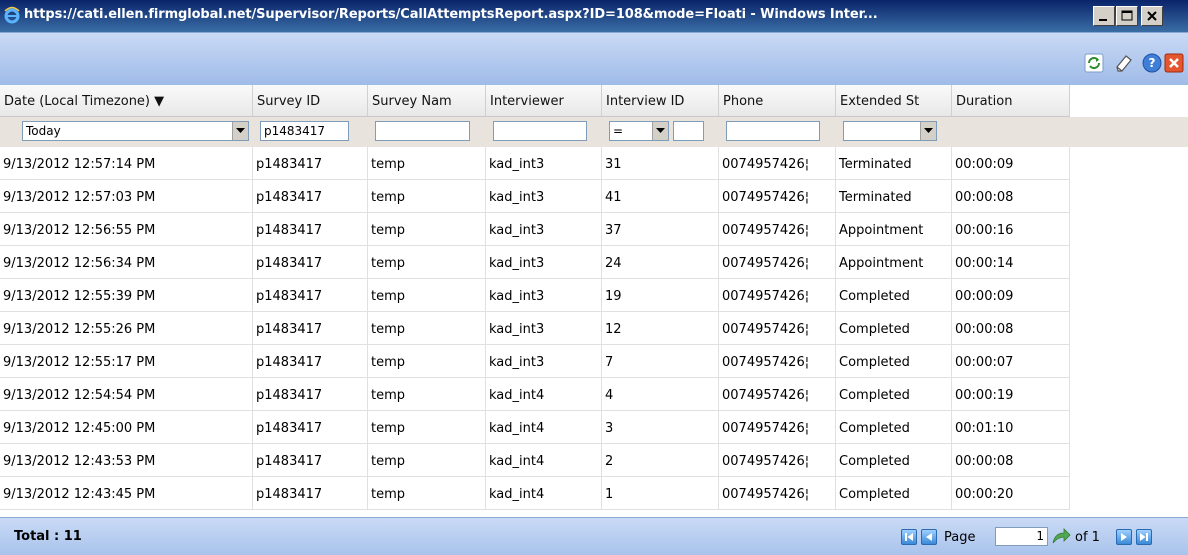 The height and width of the screenshot is (555, 1188). I want to click on previous-page-icon, so click(929, 537).